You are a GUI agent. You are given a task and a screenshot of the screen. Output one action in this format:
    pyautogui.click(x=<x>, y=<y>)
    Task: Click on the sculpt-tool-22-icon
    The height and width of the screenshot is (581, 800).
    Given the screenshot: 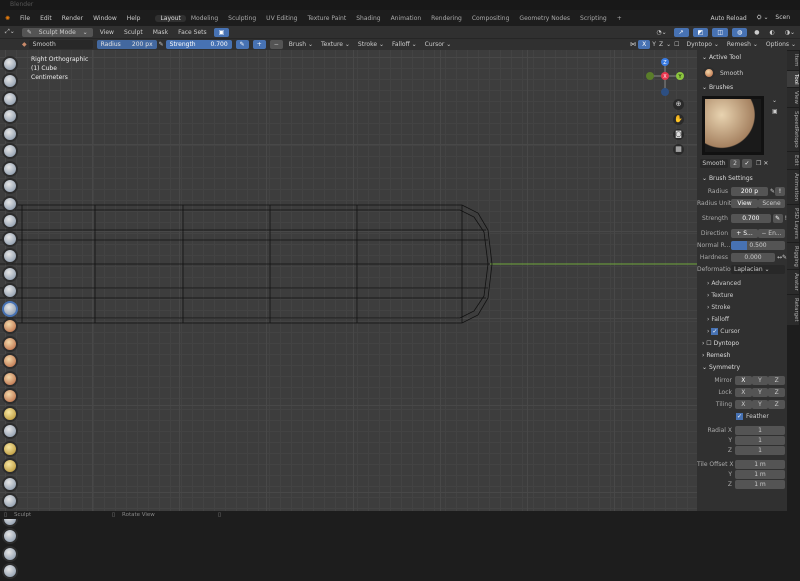 What is the action you would take?
    pyautogui.click(x=10, y=431)
    